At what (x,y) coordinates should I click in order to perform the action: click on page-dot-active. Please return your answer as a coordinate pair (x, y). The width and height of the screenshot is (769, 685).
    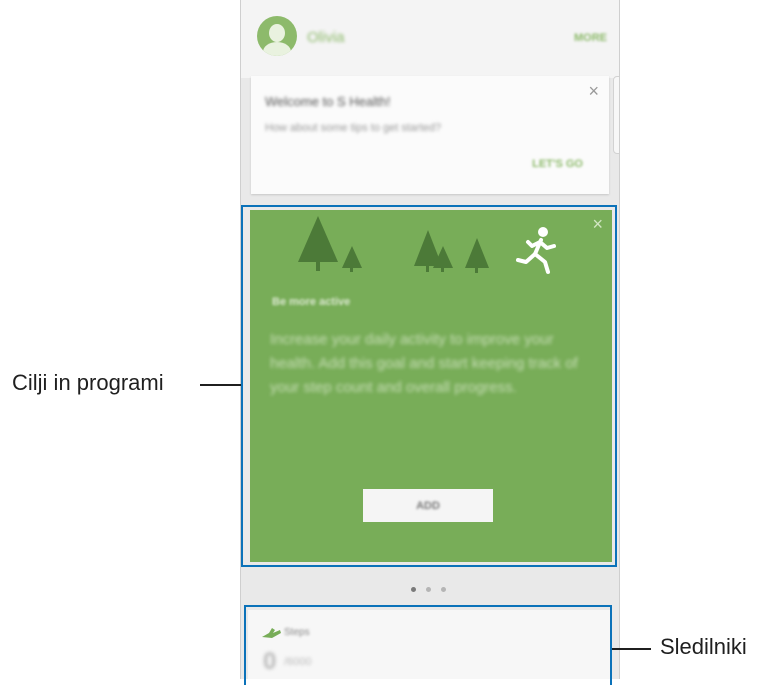
    Looking at the image, I should click on (413, 589).